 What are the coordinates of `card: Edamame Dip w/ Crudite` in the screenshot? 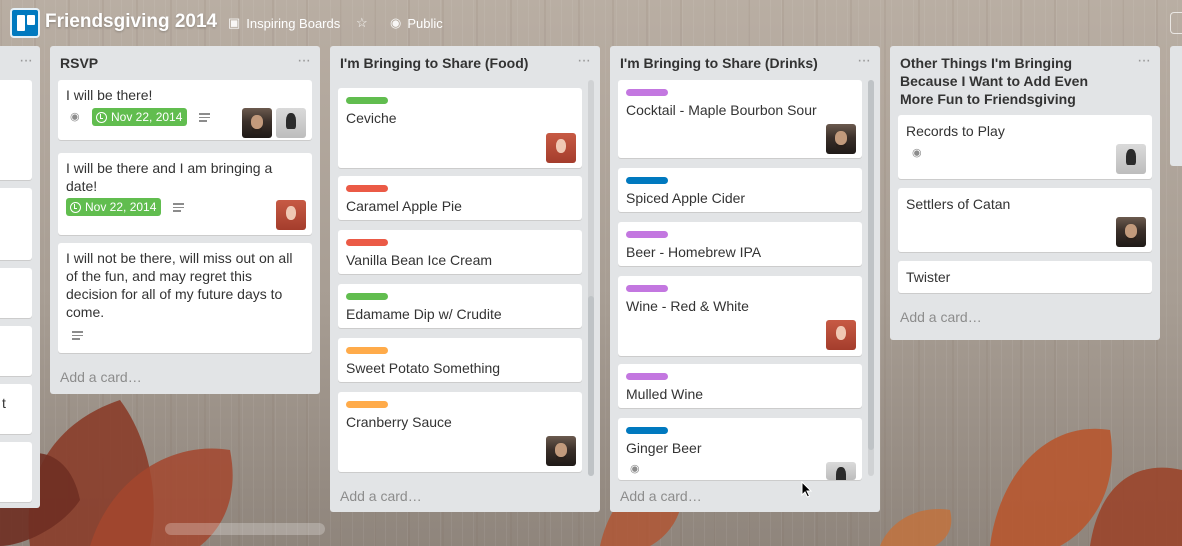 It's located at (460, 306).